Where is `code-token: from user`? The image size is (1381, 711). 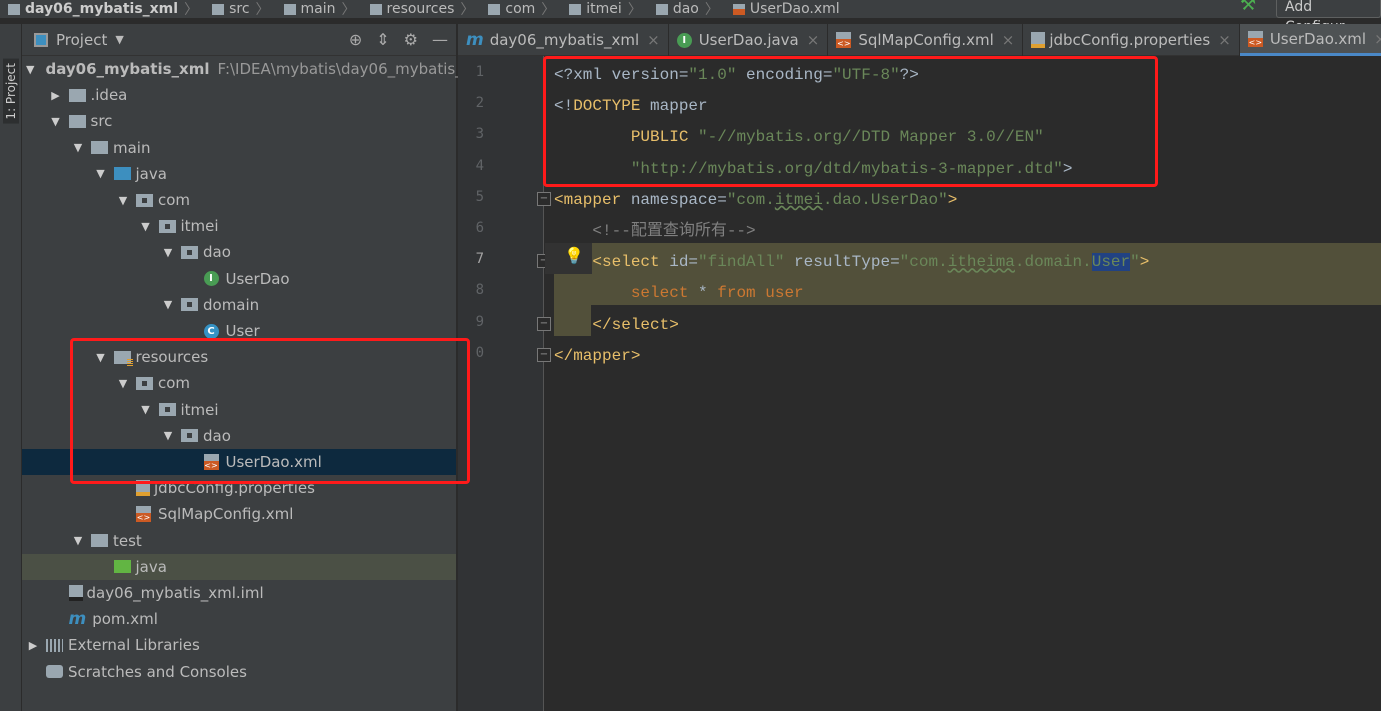
code-token: from user is located at coordinates (760, 293).